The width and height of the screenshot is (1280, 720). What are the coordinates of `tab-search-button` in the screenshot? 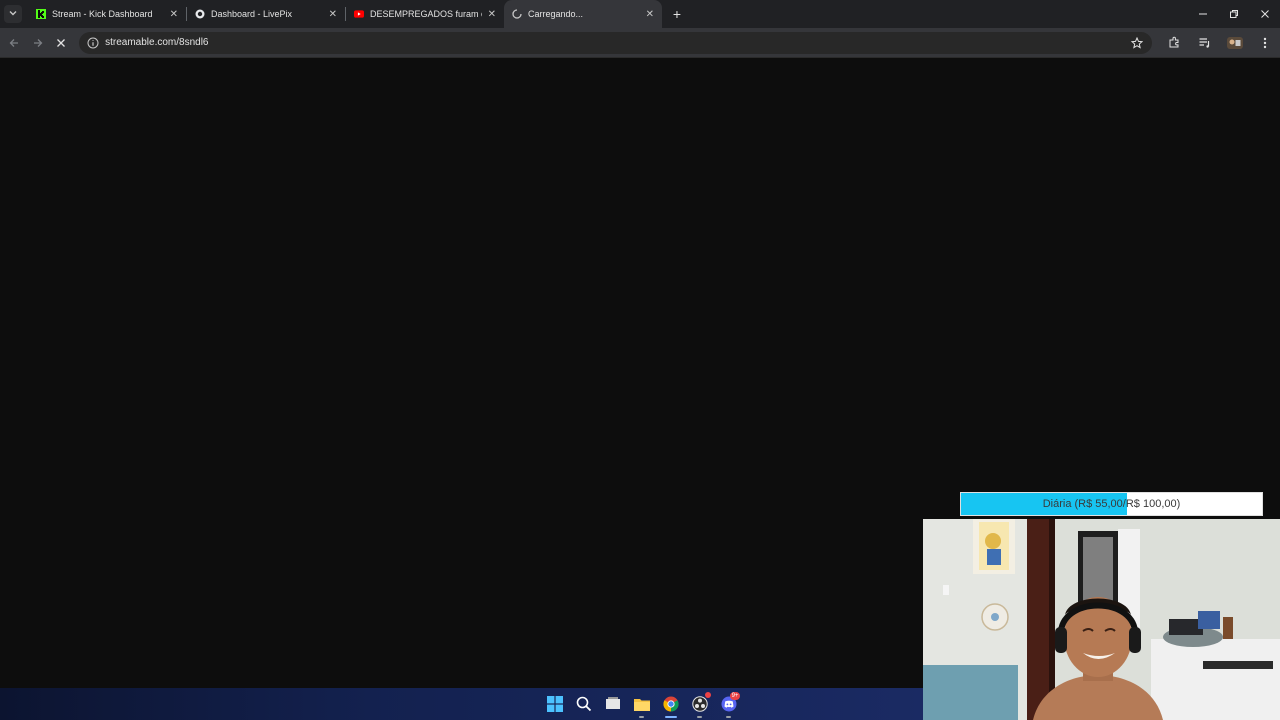 It's located at (13, 14).